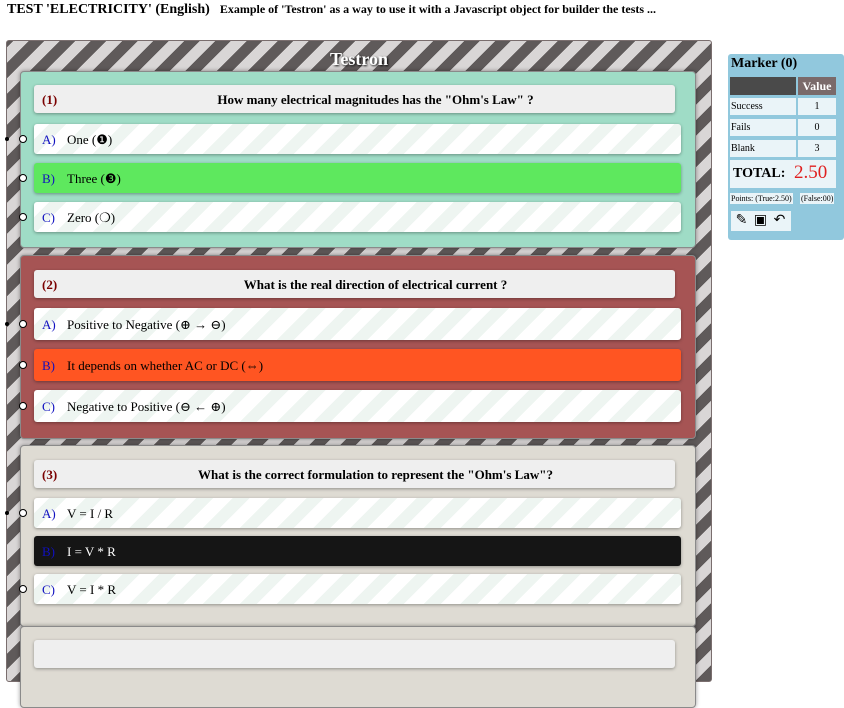 The image size is (844, 708). Describe the element at coordinates (343, 513) in the screenshot. I see `option-a: A) V = I / R` at that location.